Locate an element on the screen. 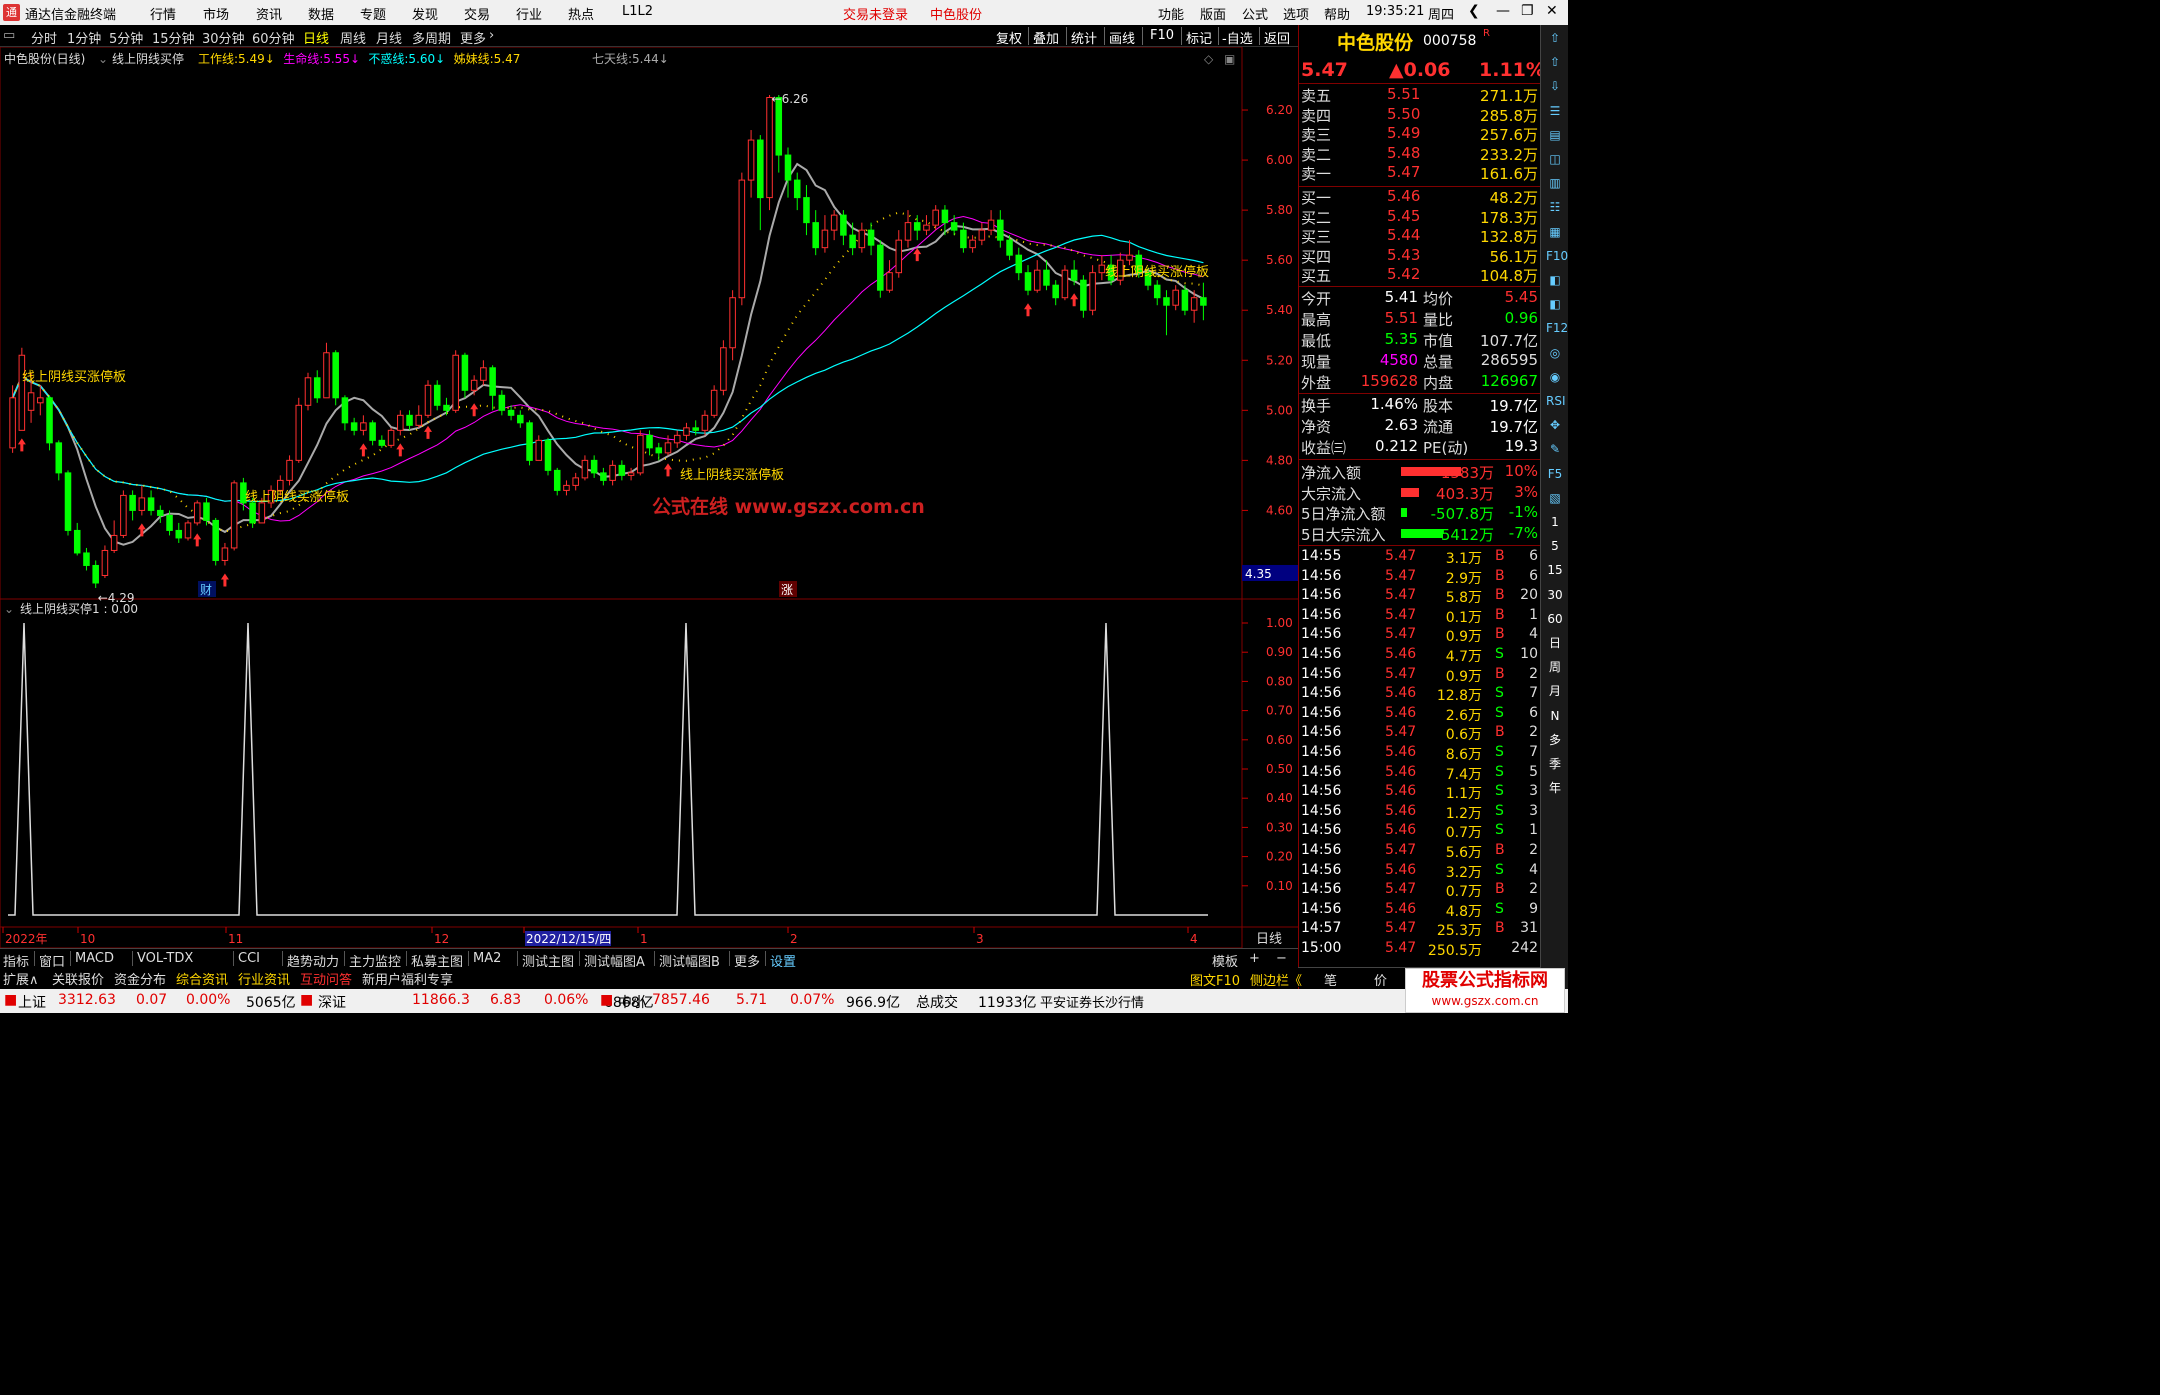 The height and width of the screenshot is (1395, 2160). toolstrip-icon-29: 多 is located at coordinates (1555, 740).